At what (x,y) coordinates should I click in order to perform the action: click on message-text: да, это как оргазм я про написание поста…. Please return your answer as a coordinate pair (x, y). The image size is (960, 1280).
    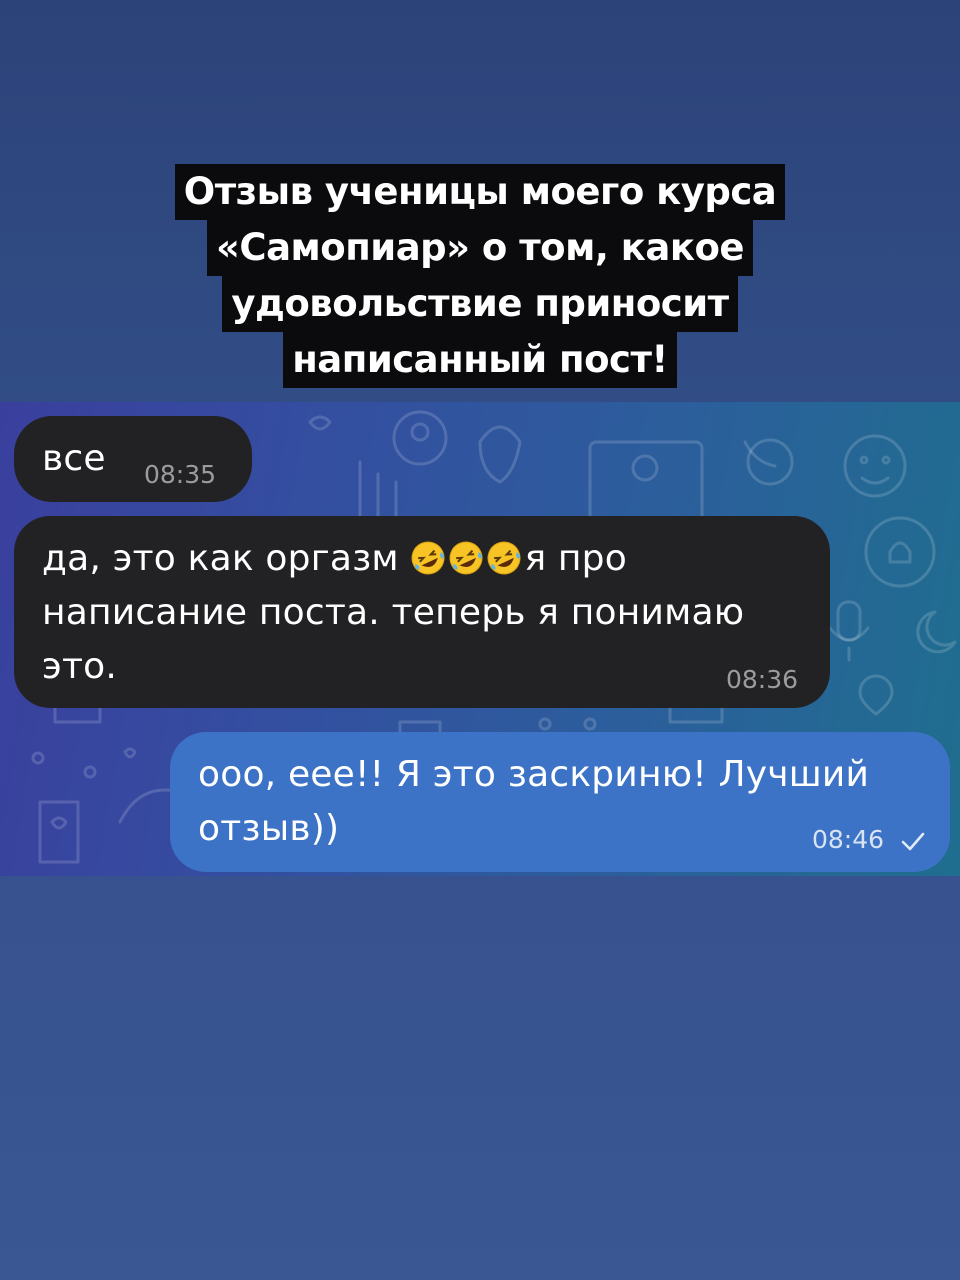
    Looking at the image, I should click on (432, 613).